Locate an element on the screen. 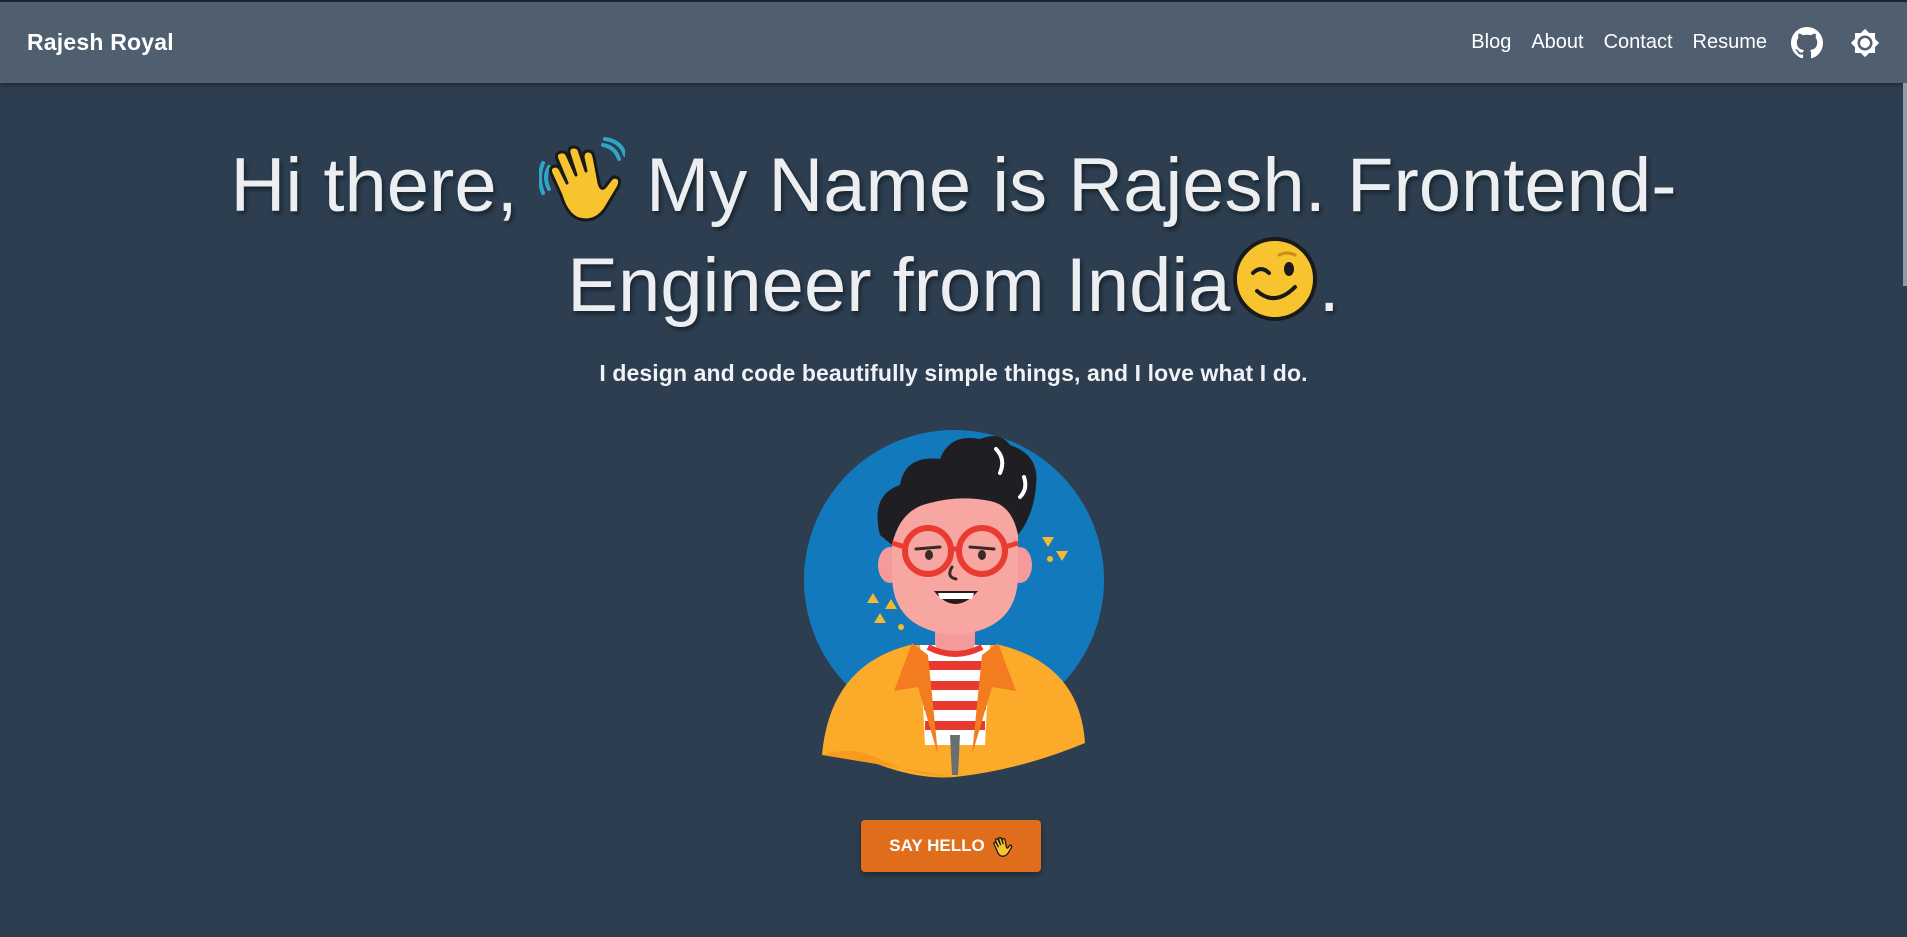 The width and height of the screenshot is (1907, 937). winking-face-icon is located at coordinates (1275, 279).